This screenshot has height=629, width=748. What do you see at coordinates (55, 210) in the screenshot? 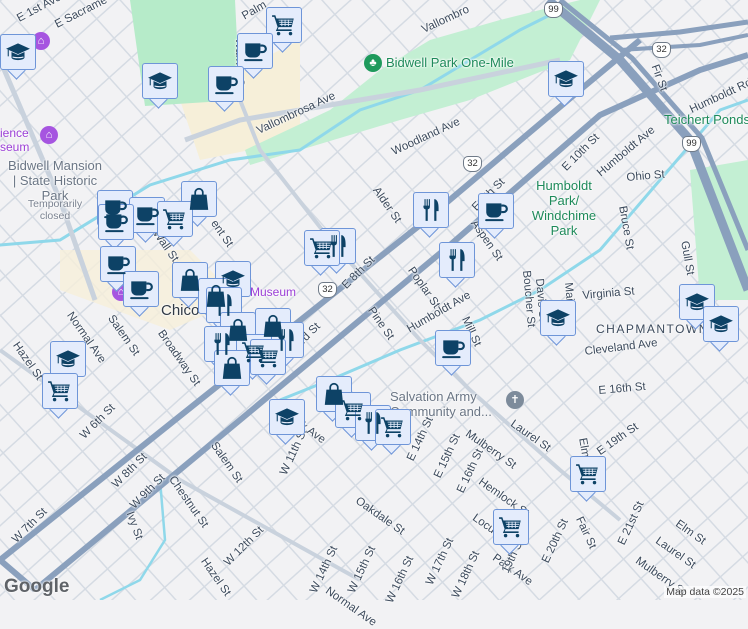
I see `temporarily-closed-label: Temporarily closed` at bounding box center [55, 210].